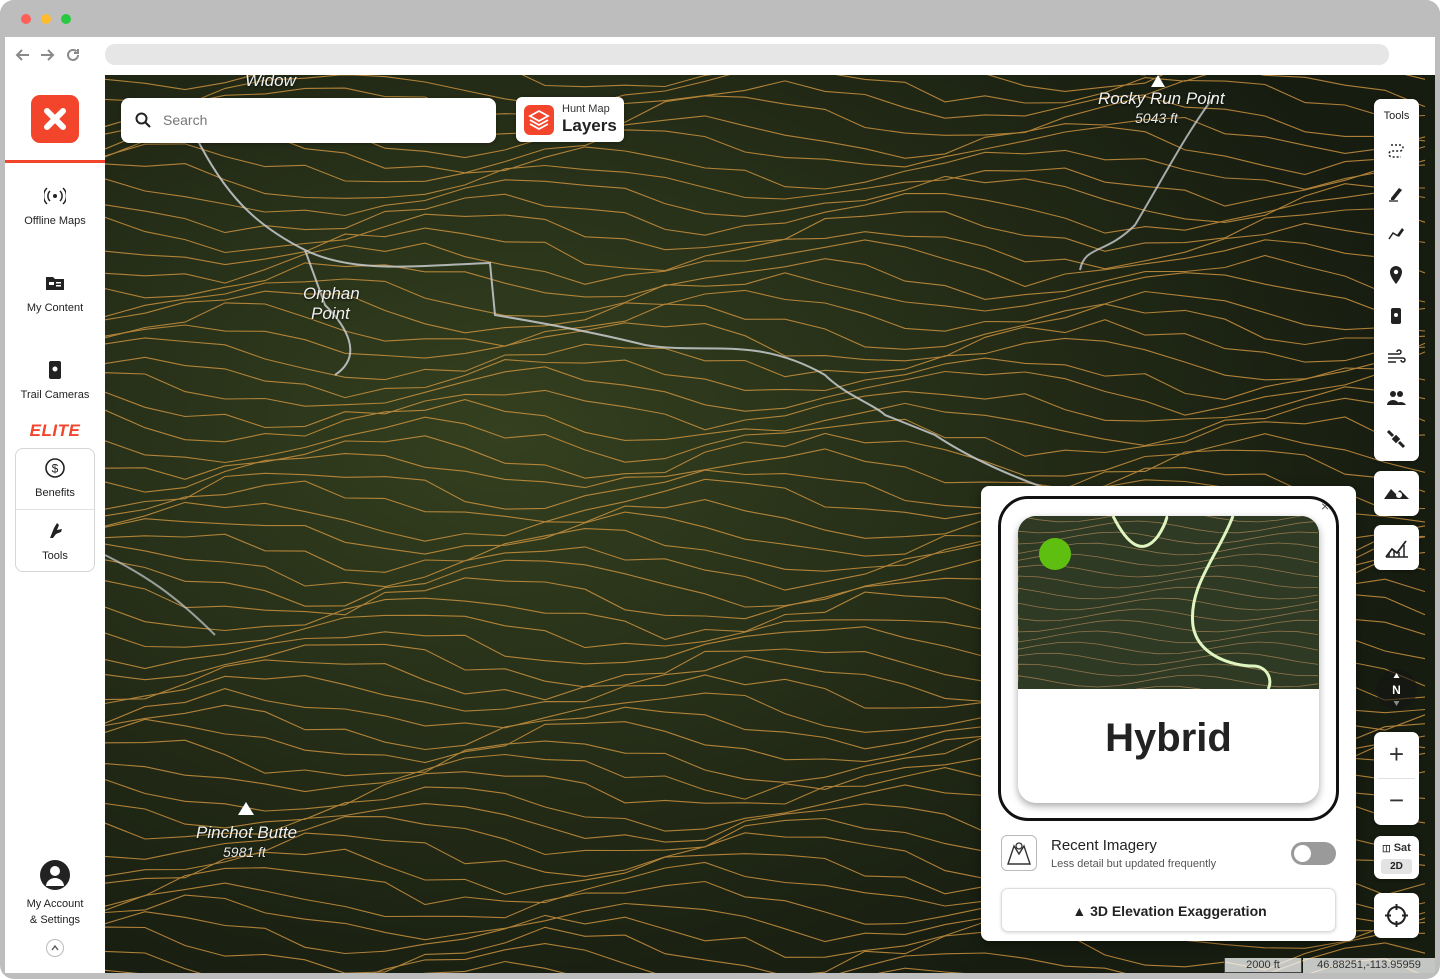 The image size is (1440, 979). I want to click on compass-button: N, so click(1396, 689).